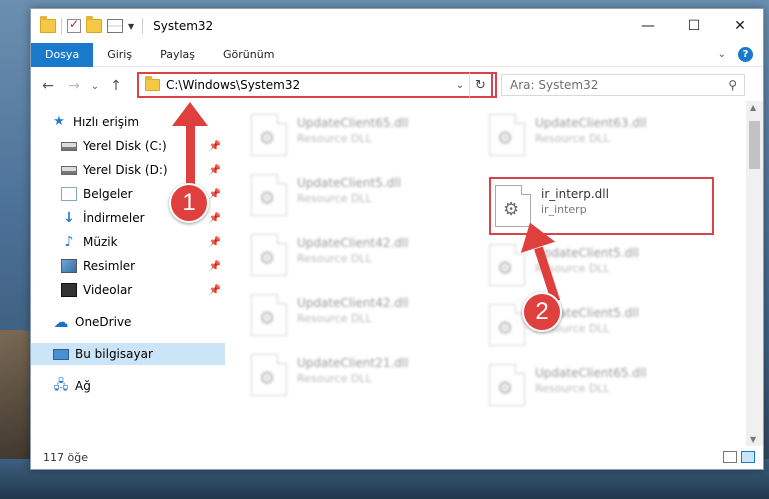  What do you see at coordinates (119, 55) in the screenshot?
I see `tab-giris: Giriş` at bounding box center [119, 55].